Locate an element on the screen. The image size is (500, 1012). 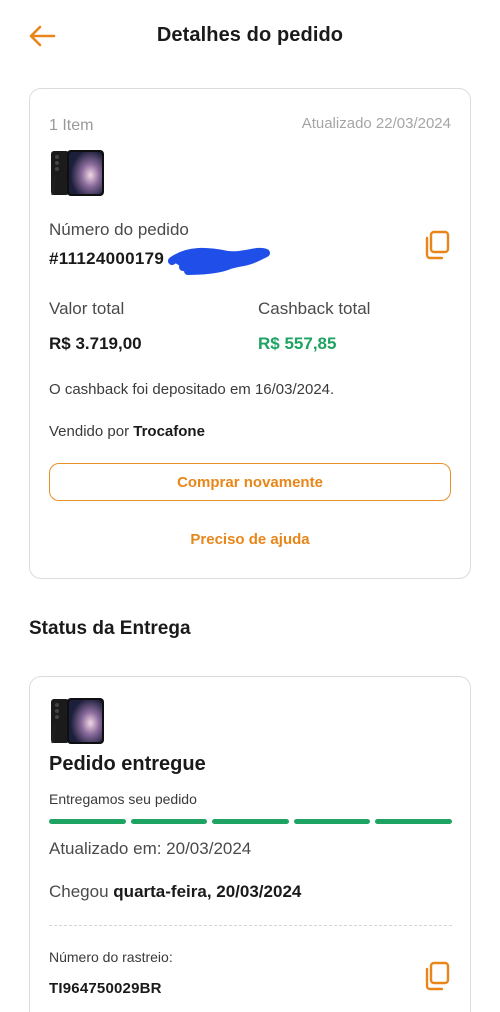
copy-order-number-button is located at coordinates (436, 245).